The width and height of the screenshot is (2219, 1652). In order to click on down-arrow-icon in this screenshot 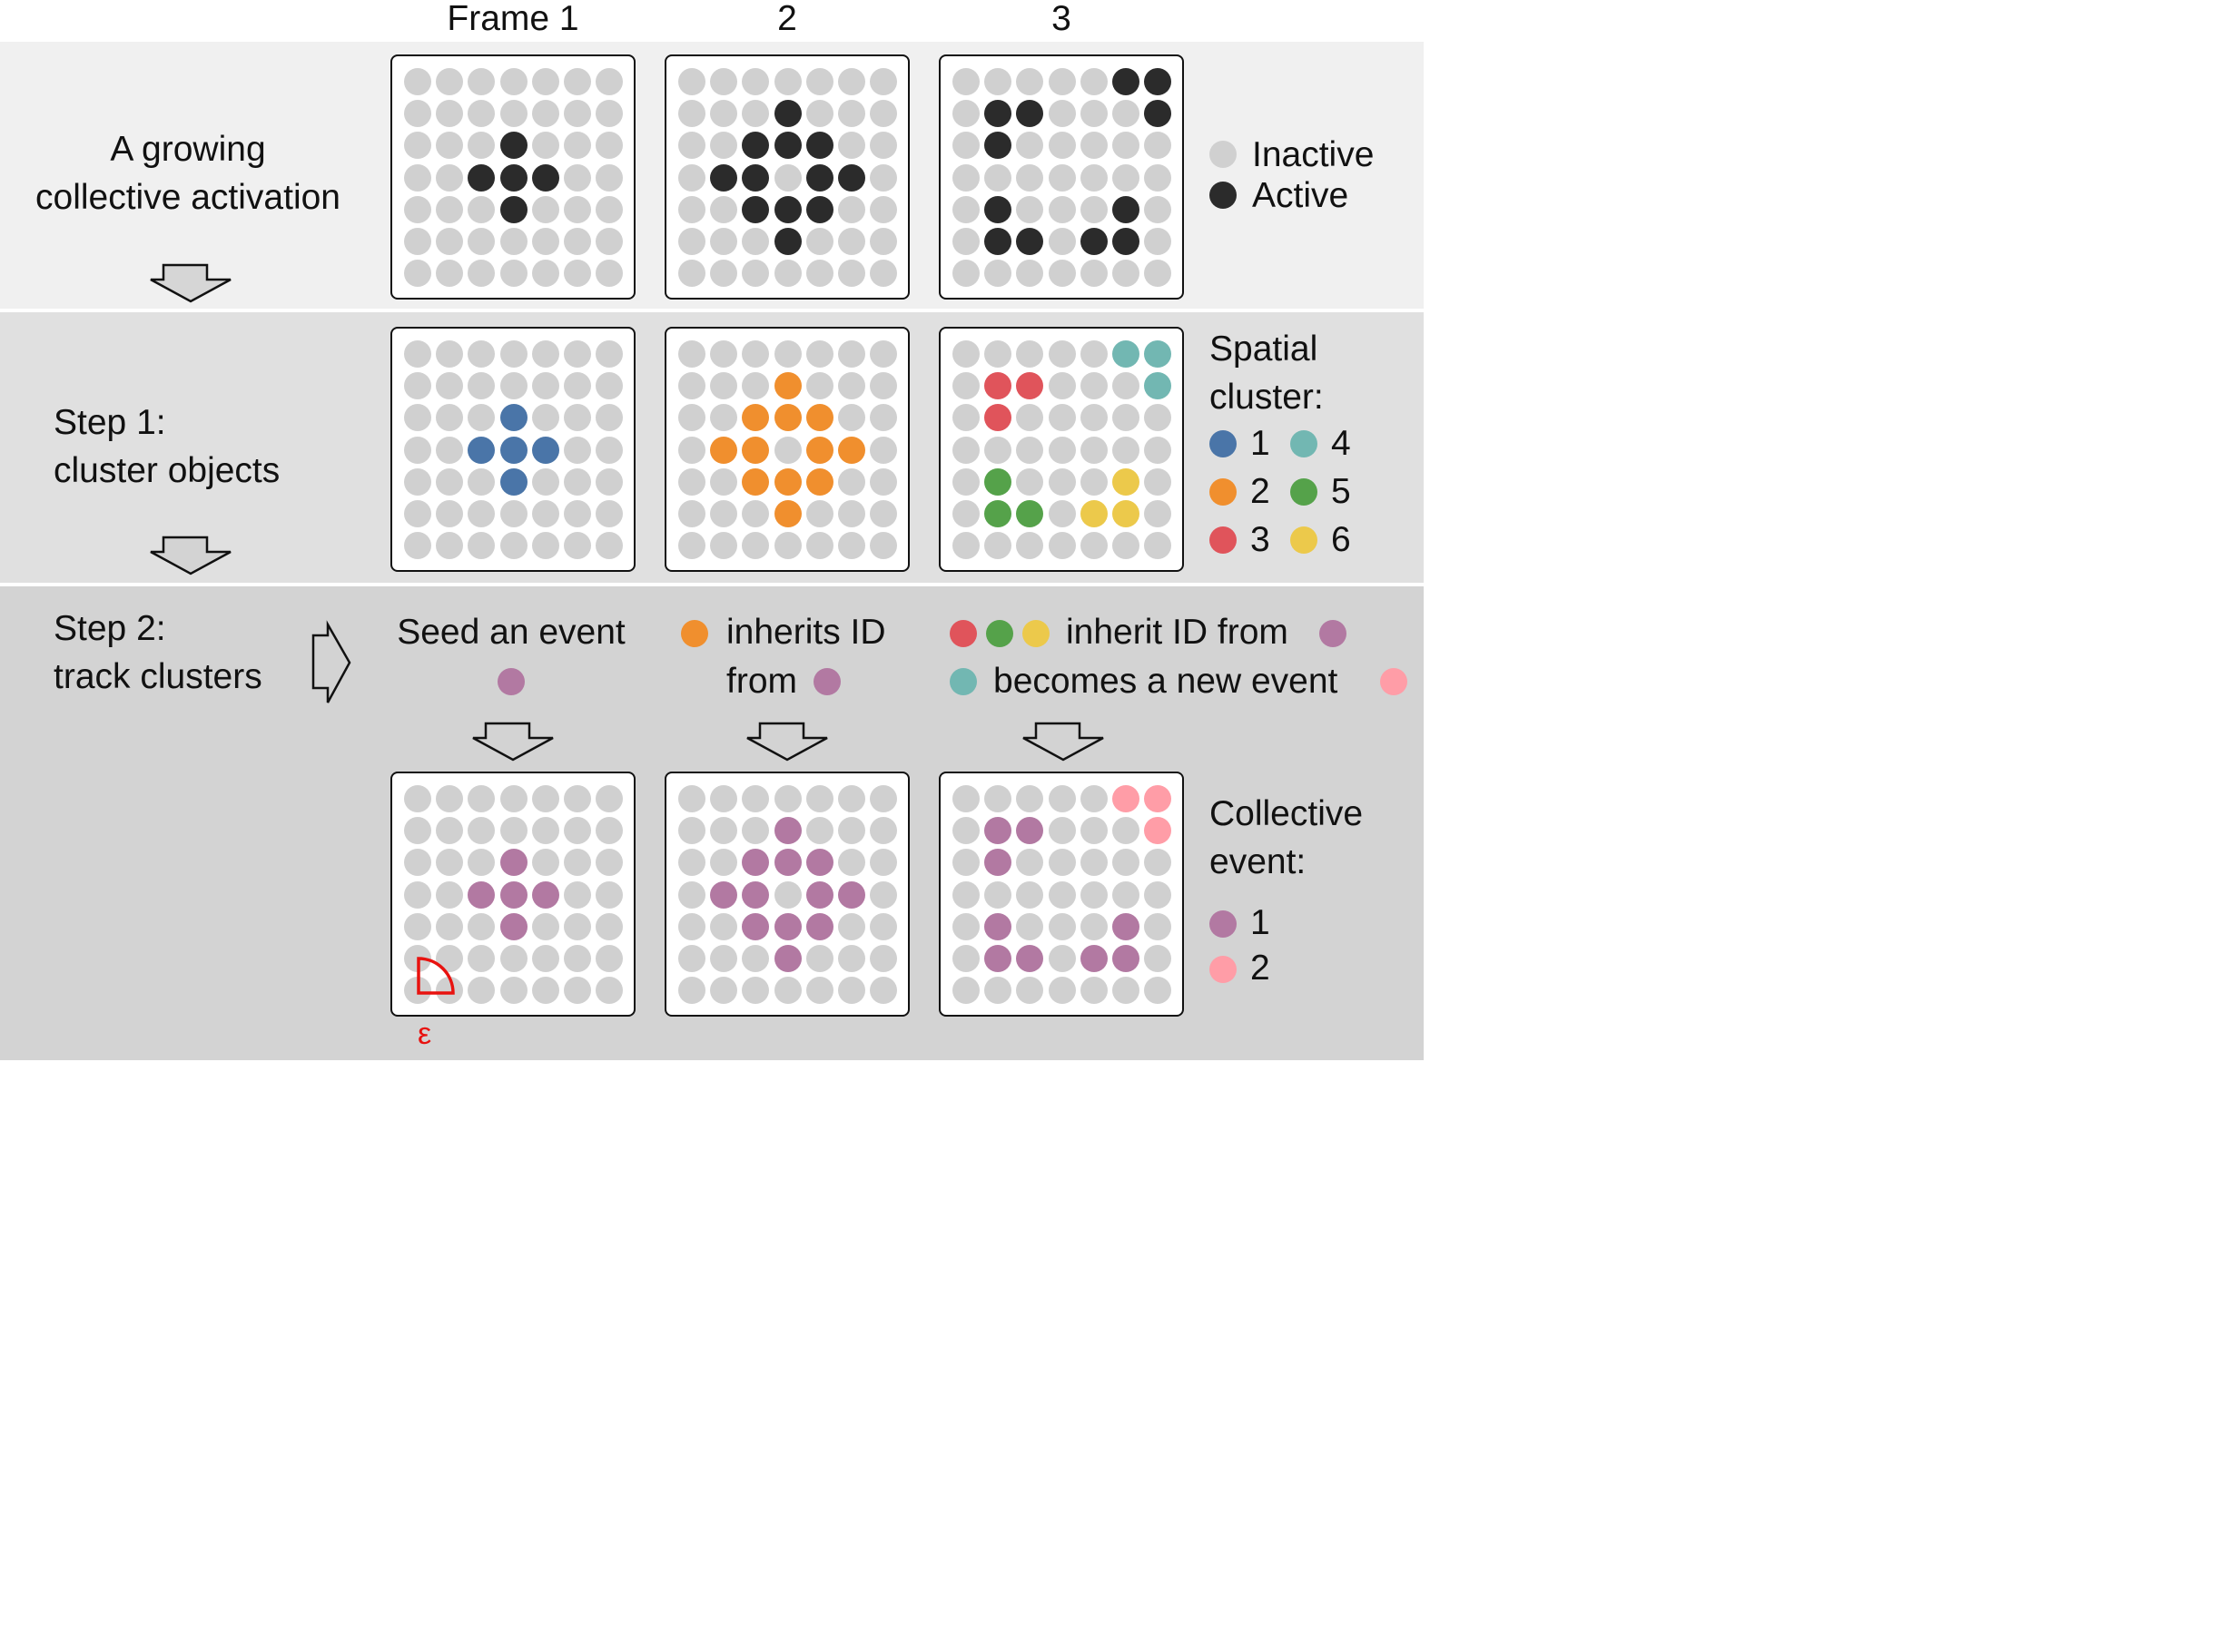, I will do `click(513, 742)`.